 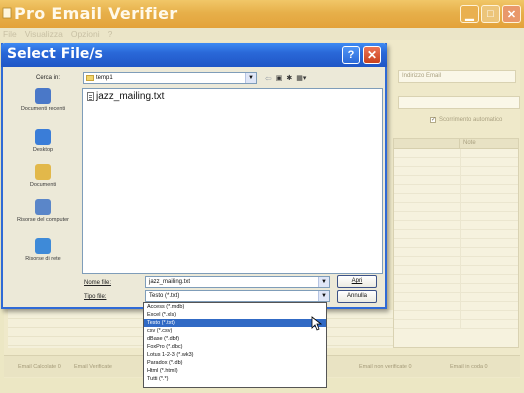 I want to click on mouse-cursor-icon, so click(x=317, y=323).